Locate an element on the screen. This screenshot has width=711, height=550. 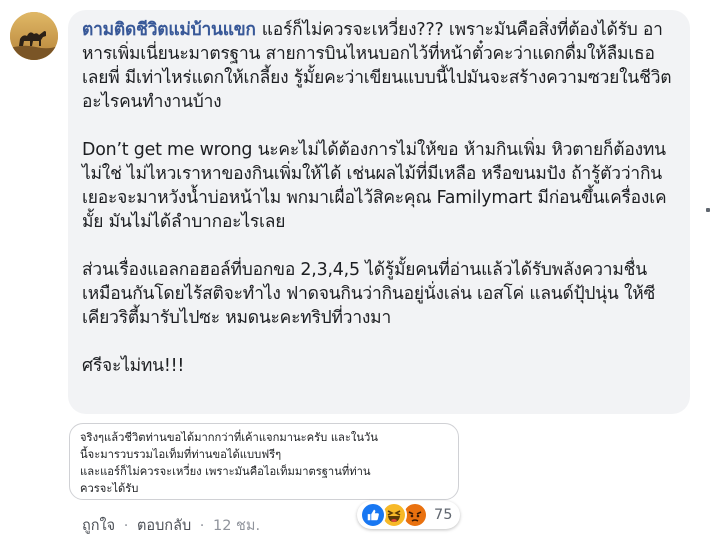
comment-paragraph-4: ศรีจะไม่ทน!!! is located at coordinates (133, 366).